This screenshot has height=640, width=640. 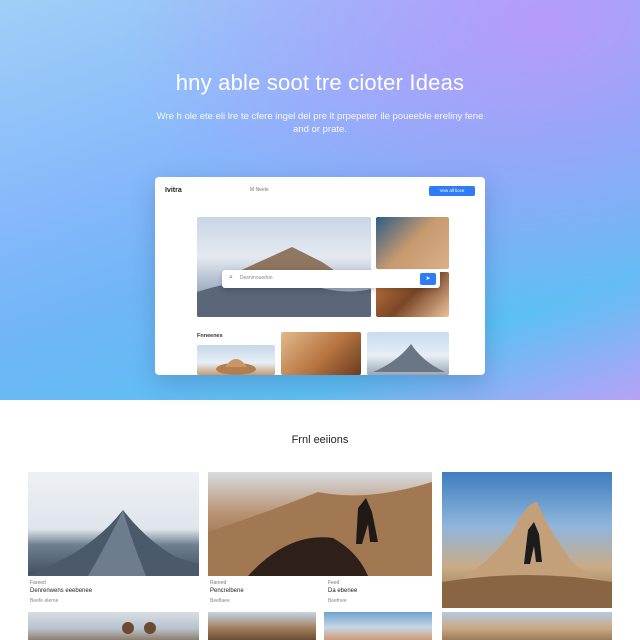 What do you see at coordinates (321, 353) in the screenshot?
I see `preview-thumb-dune` at bounding box center [321, 353].